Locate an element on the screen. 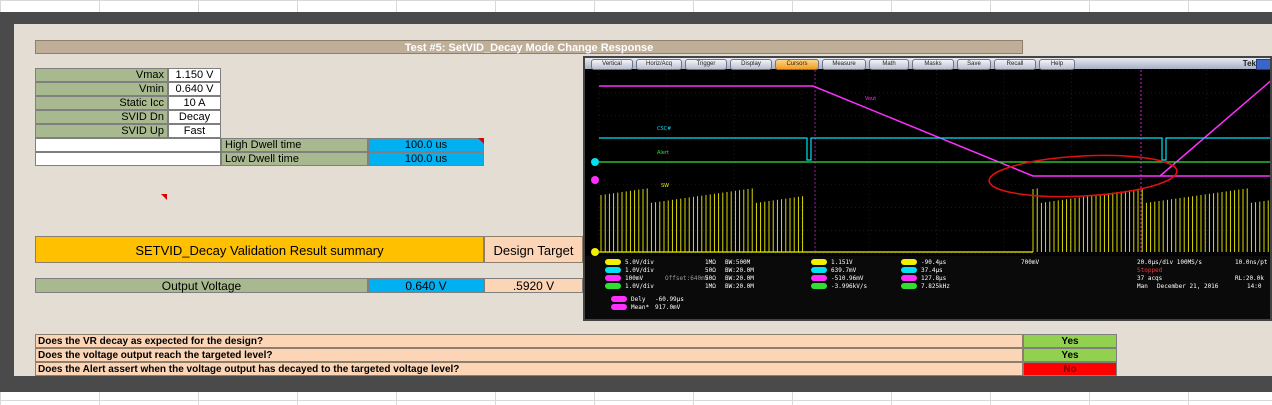 The image size is (1272, 405). output-voltage-value: 0.640 V is located at coordinates (426, 285).